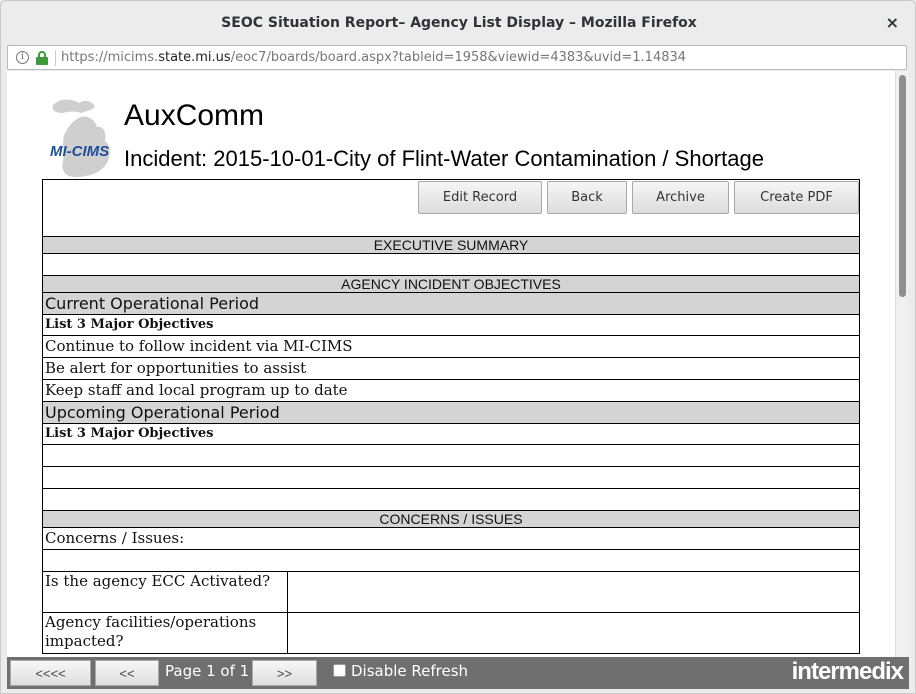 The height and width of the screenshot is (694, 916). I want to click on current-period-header: Current Operational Period, so click(451, 304).